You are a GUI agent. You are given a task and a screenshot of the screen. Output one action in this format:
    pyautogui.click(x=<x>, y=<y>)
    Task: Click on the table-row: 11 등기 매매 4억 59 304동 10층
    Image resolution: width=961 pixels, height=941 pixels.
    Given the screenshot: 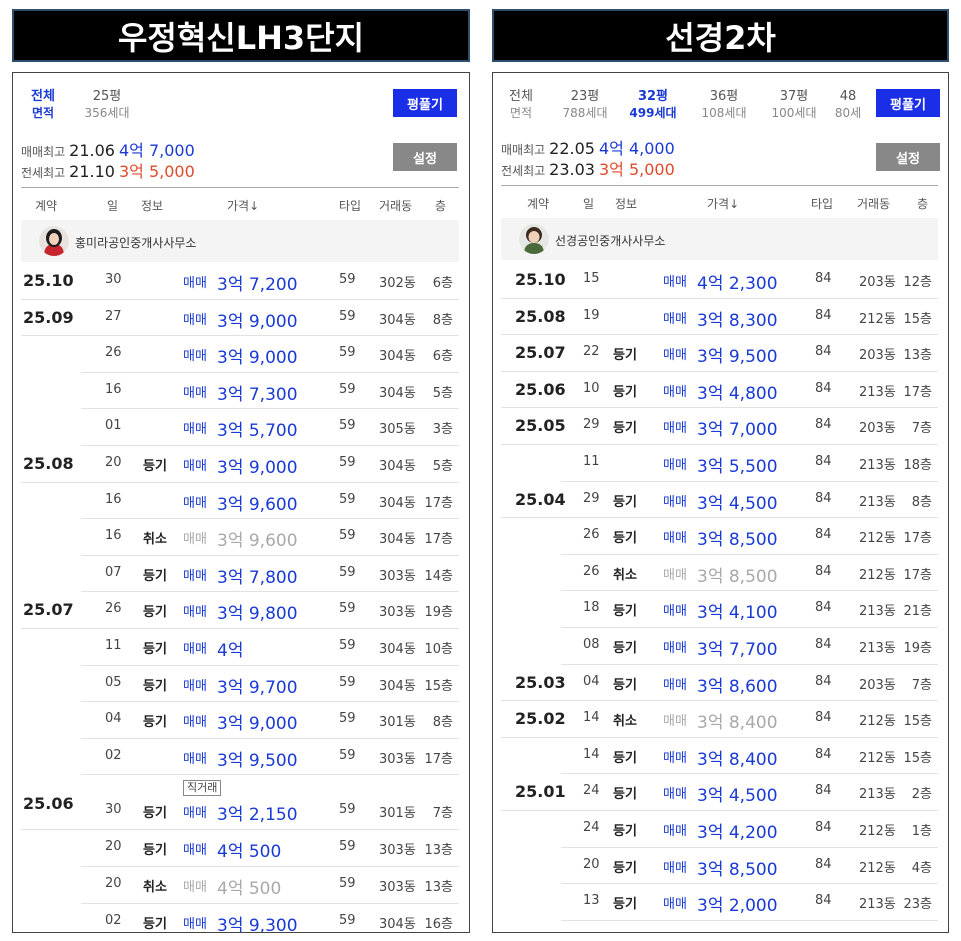 What is the action you would take?
    pyautogui.click(x=240, y=647)
    